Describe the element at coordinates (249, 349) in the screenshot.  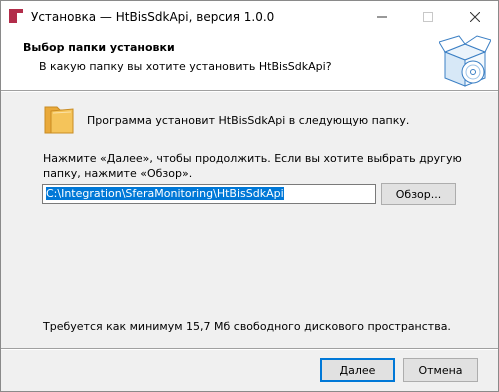
I see `footer-divider` at that location.